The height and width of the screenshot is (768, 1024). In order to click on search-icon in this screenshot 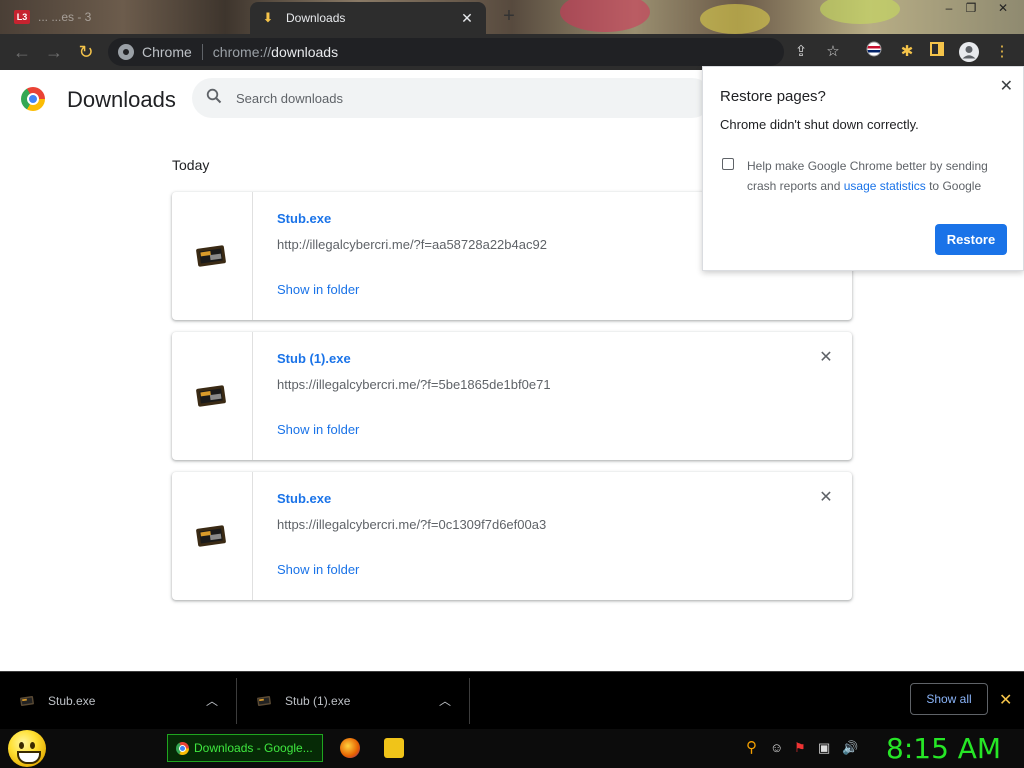, I will do `click(216, 98)`.